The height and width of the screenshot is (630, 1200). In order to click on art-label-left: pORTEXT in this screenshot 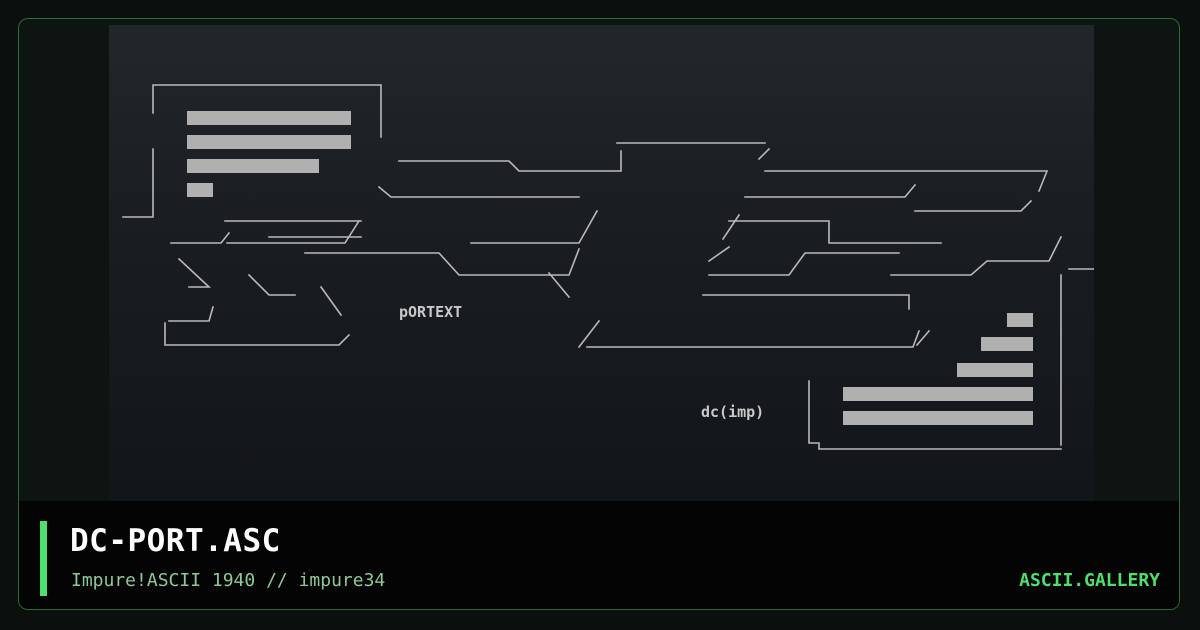, I will do `click(430, 312)`.